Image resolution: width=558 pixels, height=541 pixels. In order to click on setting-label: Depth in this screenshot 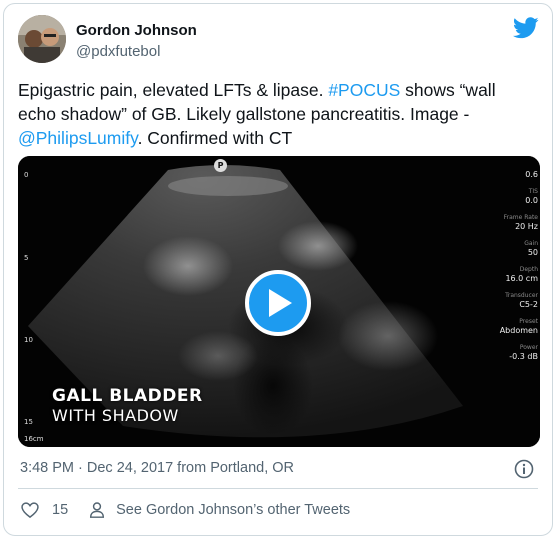, I will do `click(528, 269)`.